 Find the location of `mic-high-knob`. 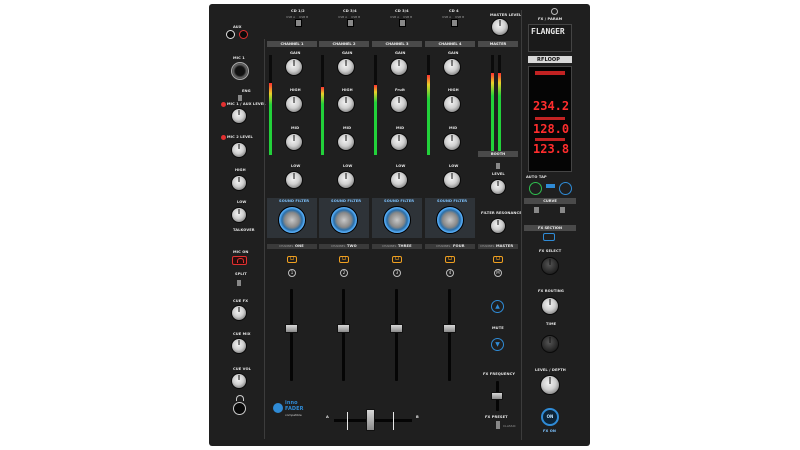

mic-high-knob is located at coordinates (239, 183).